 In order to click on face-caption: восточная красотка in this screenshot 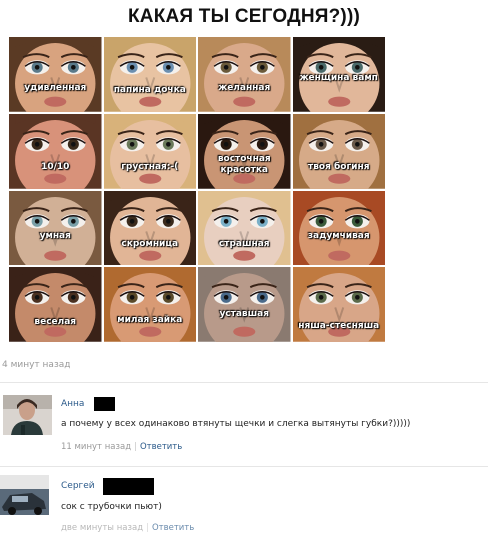, I will do `click(244, 164)`.